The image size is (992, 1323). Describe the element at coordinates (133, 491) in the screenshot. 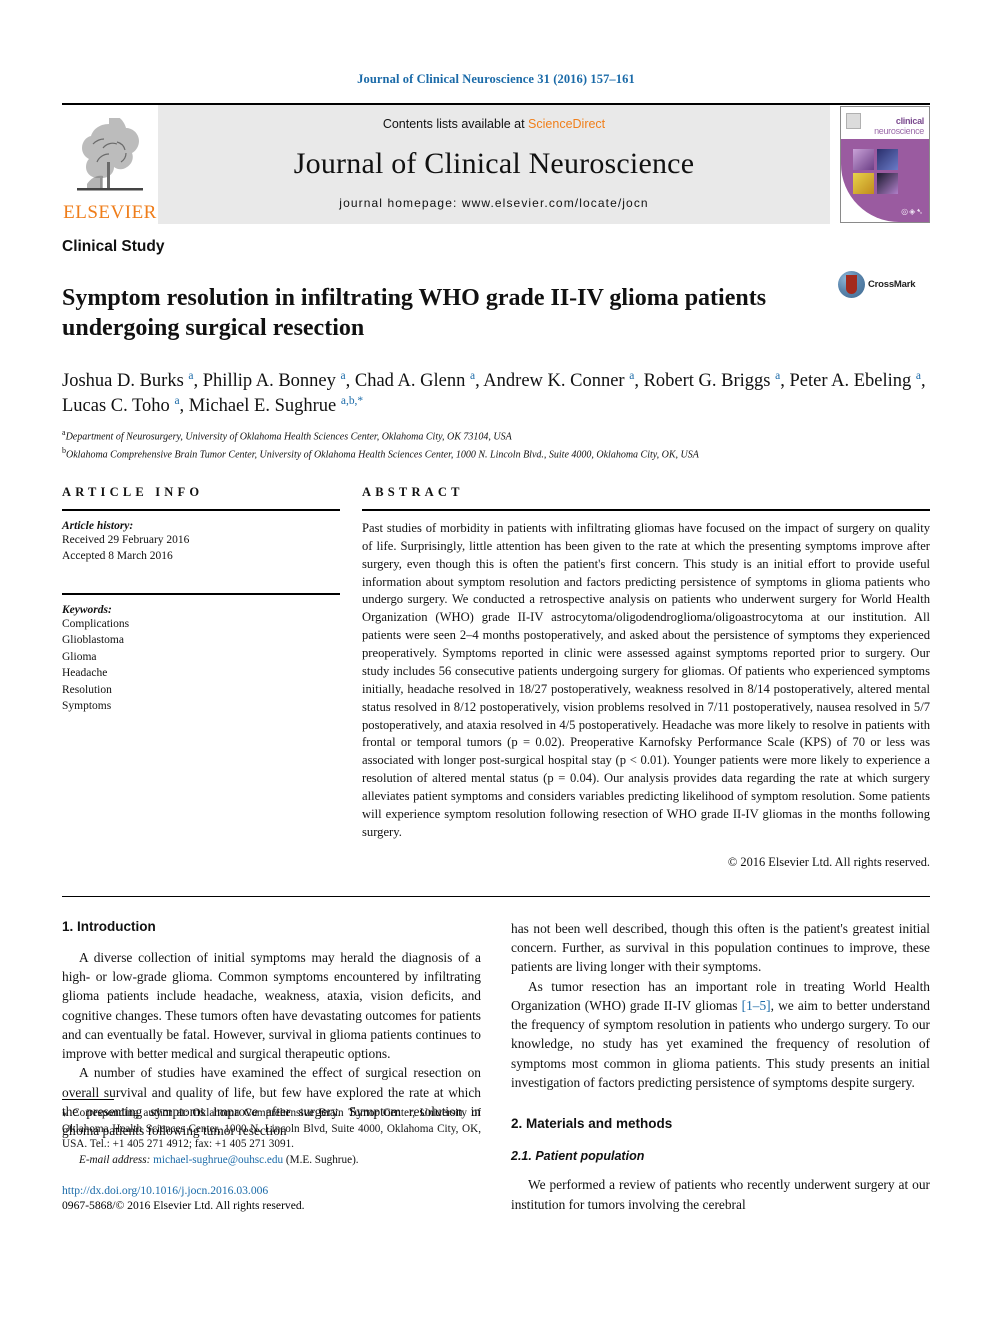

I see `article-info-heading: ARTICLE INFO` at that location.